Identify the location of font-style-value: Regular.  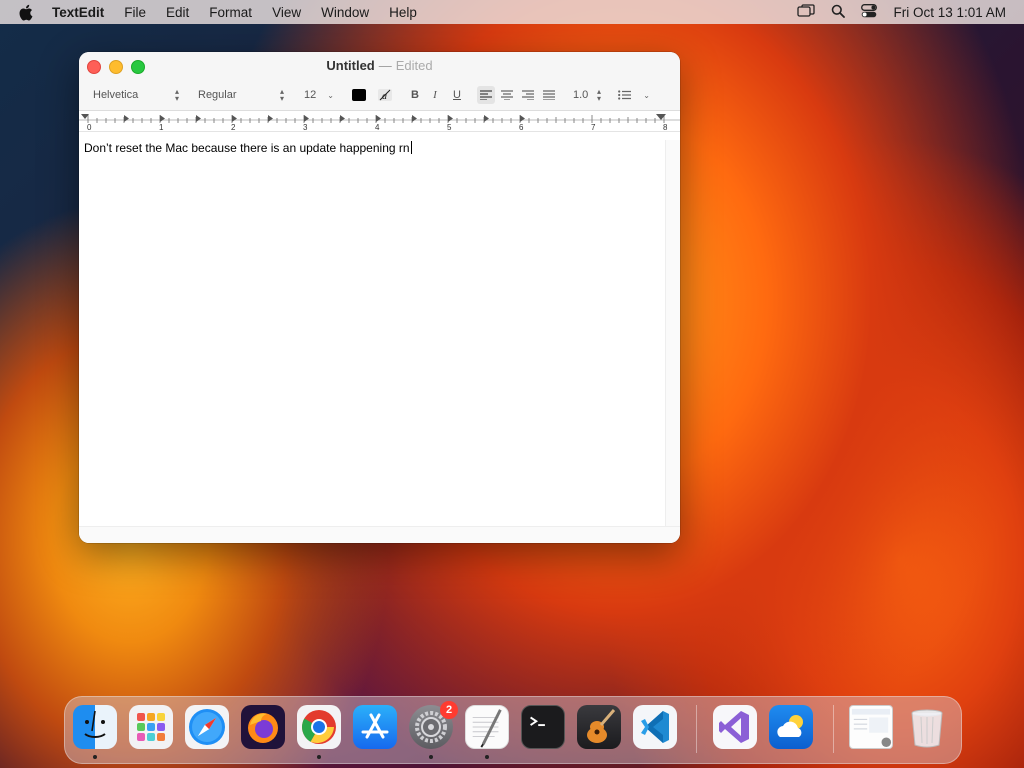
(217, 95).